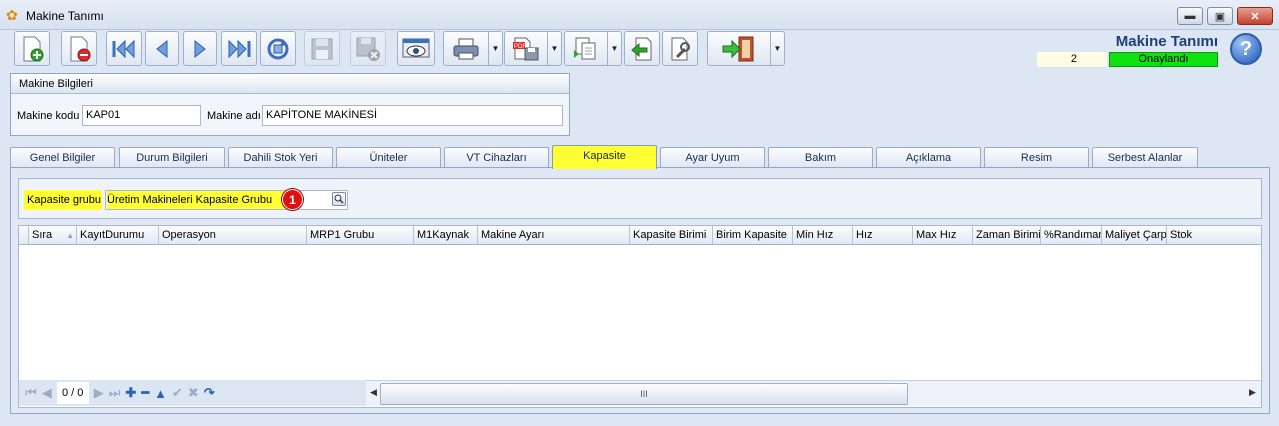 This screenshot has width=1279, height=426. Describe the element at coordinates (65, 16) in the screenshot. I see `window-title: Makine Tanımı` at that location.